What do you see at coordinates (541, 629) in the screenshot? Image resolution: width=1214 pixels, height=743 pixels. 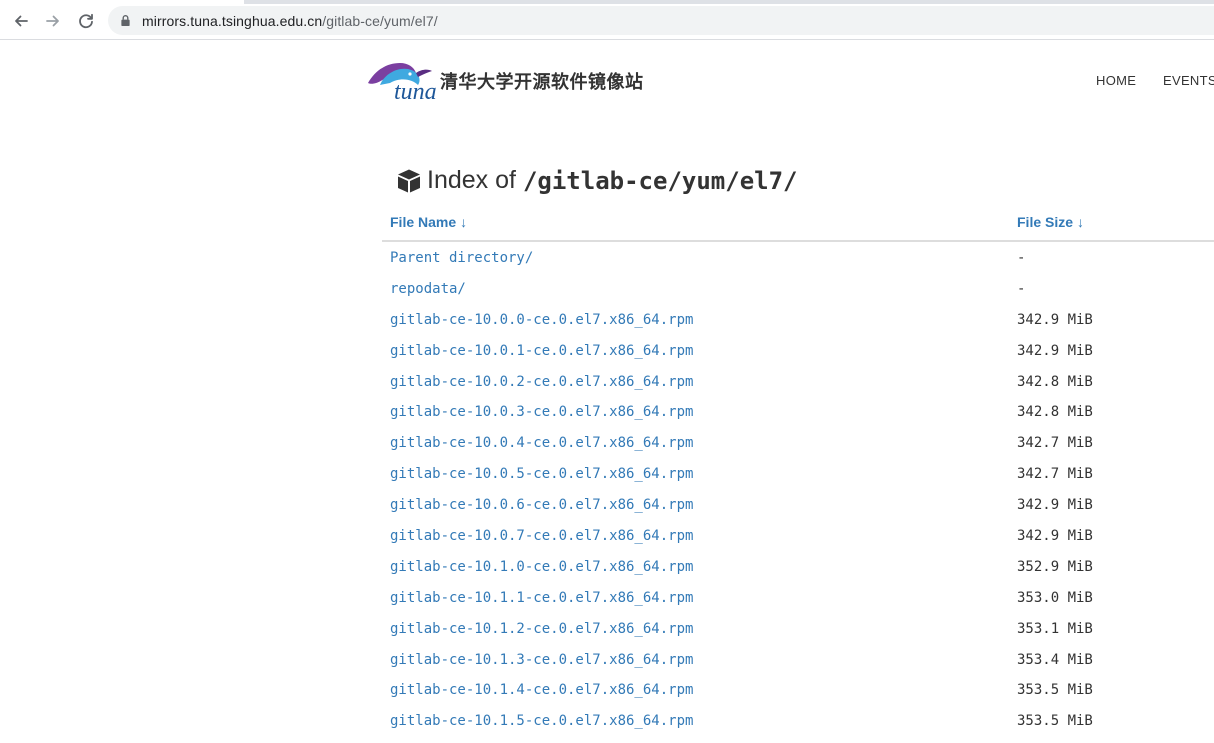 I see `file-link: gitlab-ce-10.1.2-ce.0.el7.x86_64.rpm` at bounding box center [541, 629].